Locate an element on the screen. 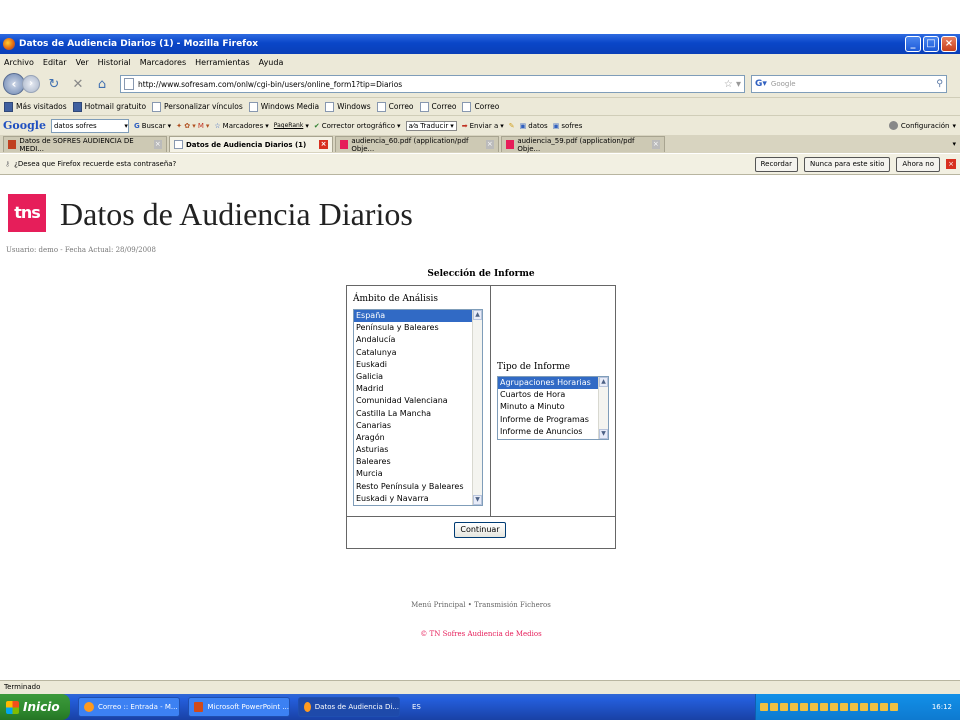 The width and height of the screenshot is (960, 720). continuar-button: Continuar is located at coordinates (480, 530).